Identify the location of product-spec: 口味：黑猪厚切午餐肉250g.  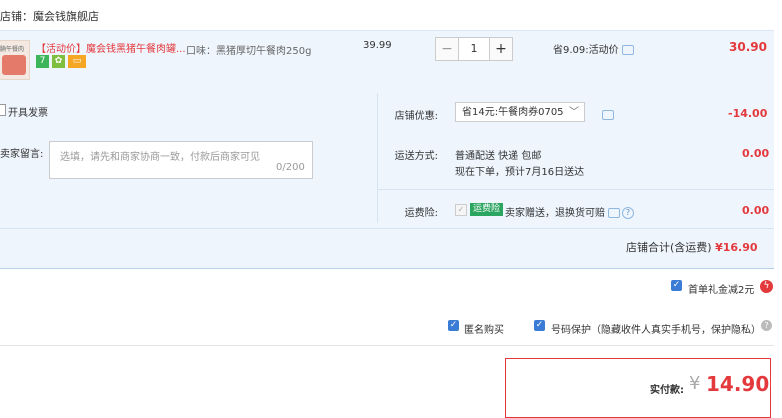
(249, 51).